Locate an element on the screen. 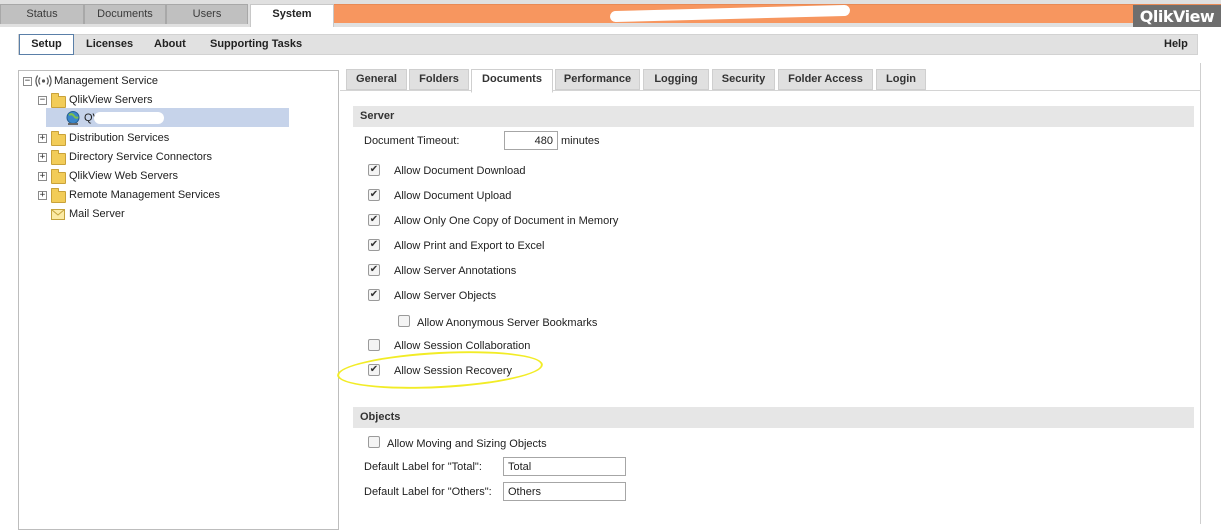 This screenshot has width=1221, height=530. allow-one-copy-checkbox: ✔ is located at coordinates (374, 220).